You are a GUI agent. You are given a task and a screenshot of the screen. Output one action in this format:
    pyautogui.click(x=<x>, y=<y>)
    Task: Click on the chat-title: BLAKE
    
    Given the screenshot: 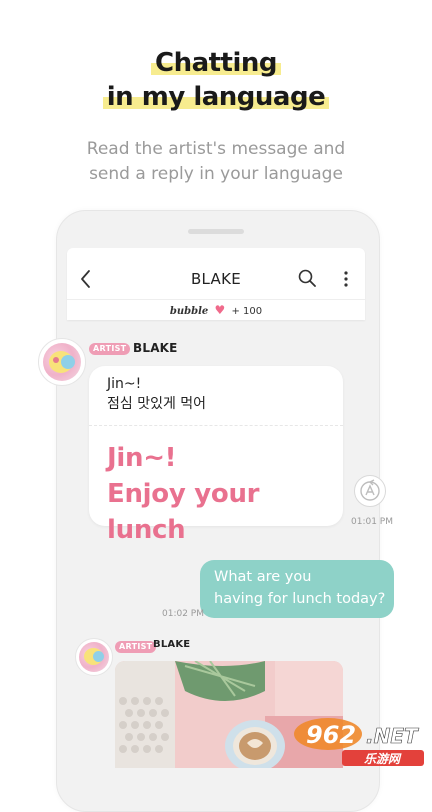 What is the action you would take?
    pyautogui.click(x=216, y=279)
    